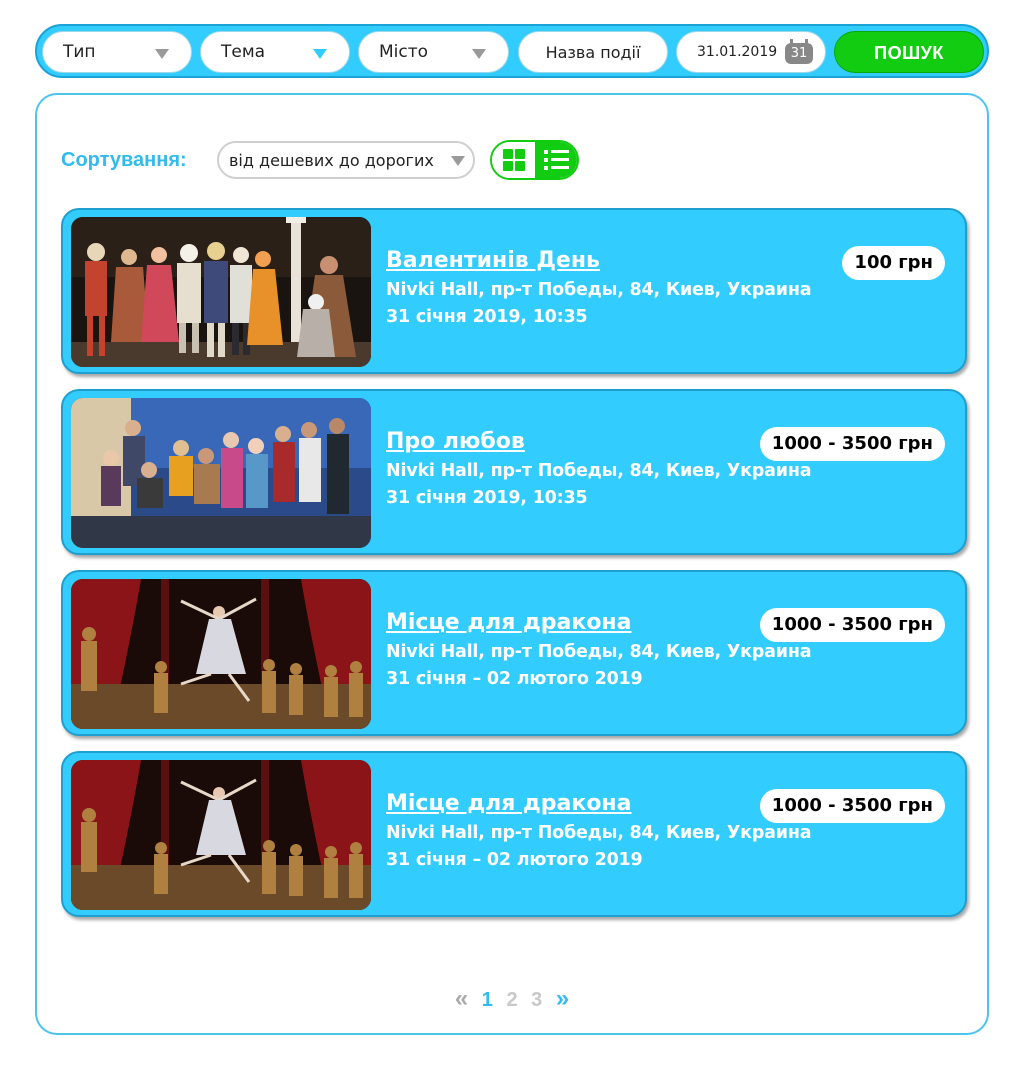 The width and height of the screenshot is (1024, 1066). I want to click on event-price: 100 грн, so click(893, 263).